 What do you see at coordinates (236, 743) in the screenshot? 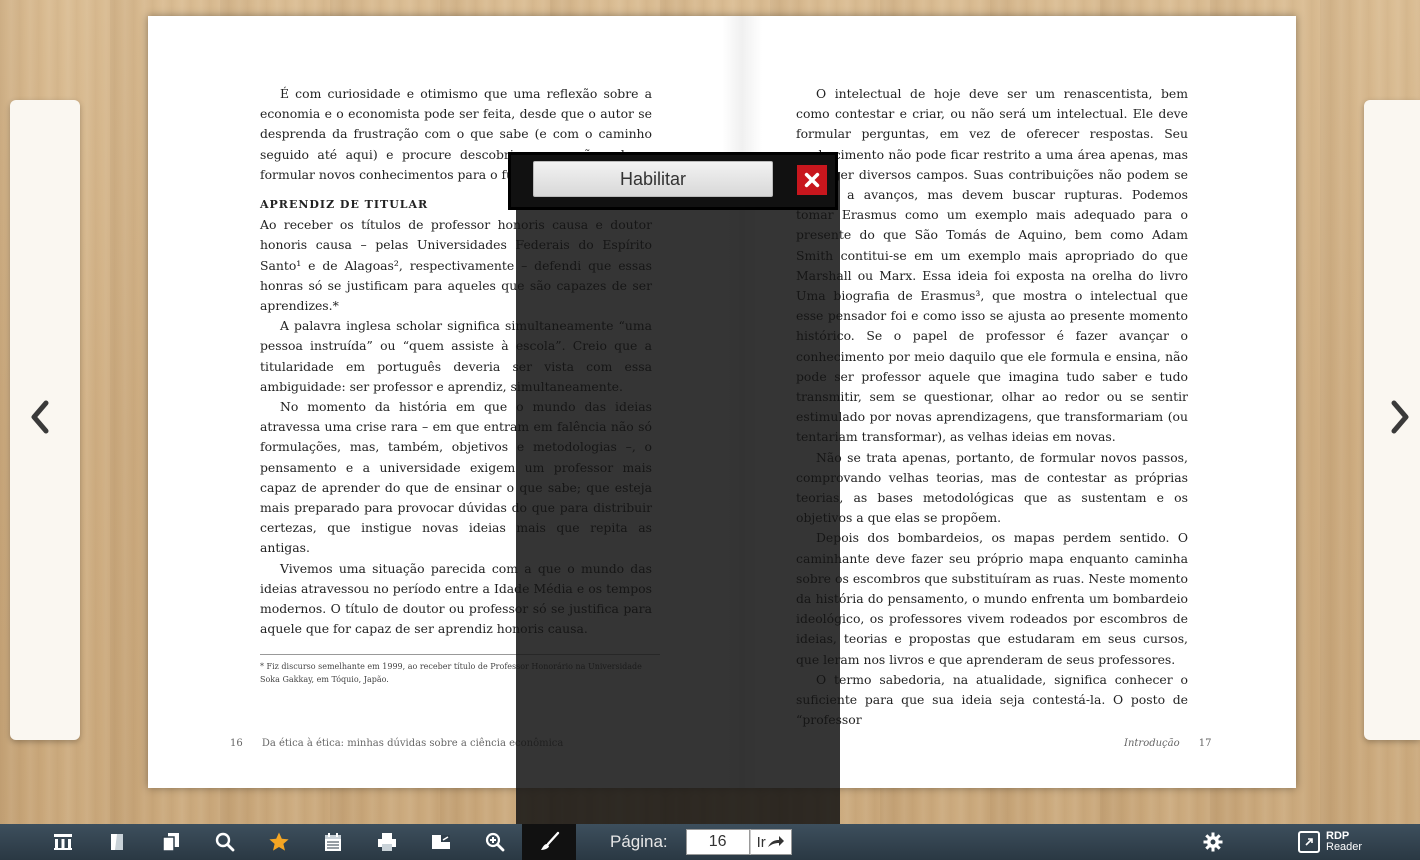
I see `left-page-number: 16` at bounding box center [236, 743].